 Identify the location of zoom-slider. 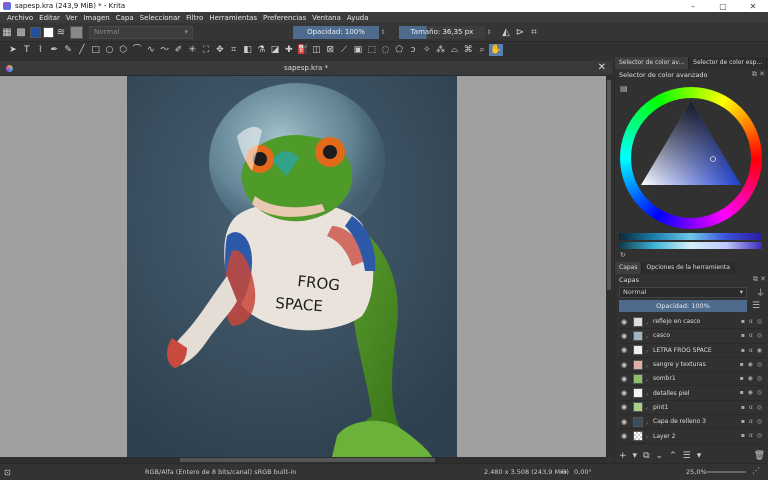
(726, 472).